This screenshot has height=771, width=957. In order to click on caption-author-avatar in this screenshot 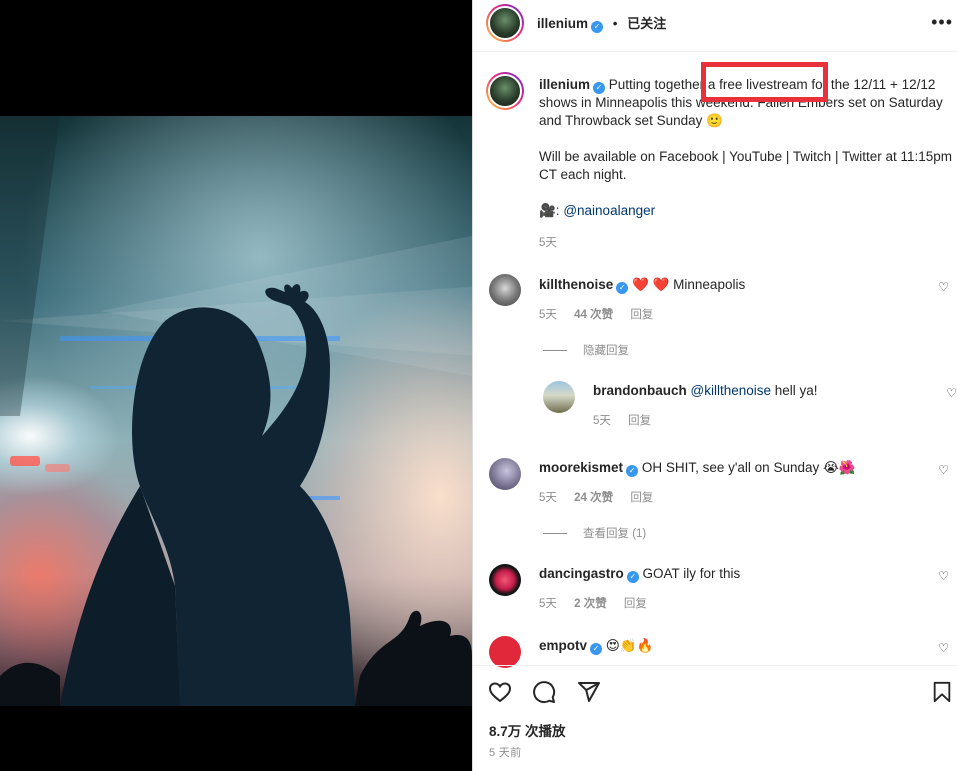, I will do `click(505, 91)`.